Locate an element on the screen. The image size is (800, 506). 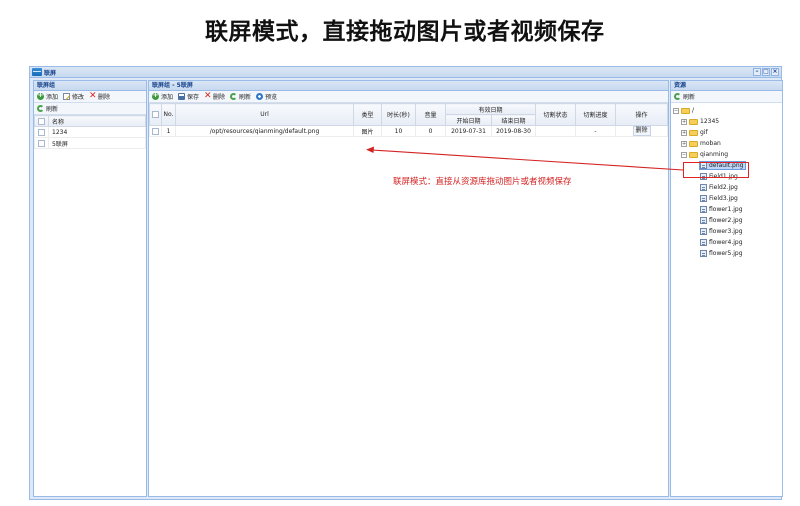
tree-node-folder: − qianming is located at coordinates (727, 154).